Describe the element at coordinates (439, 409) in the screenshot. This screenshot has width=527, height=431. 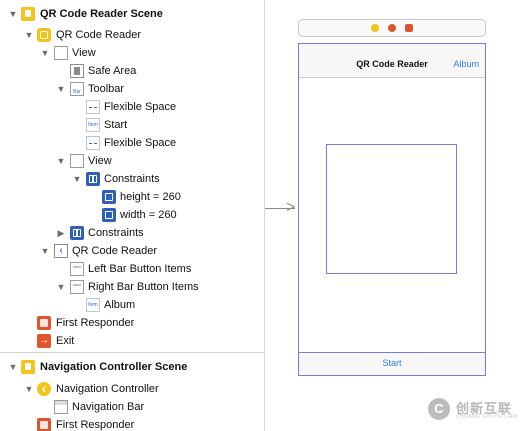
I see `watermark-mark: C` at that location.